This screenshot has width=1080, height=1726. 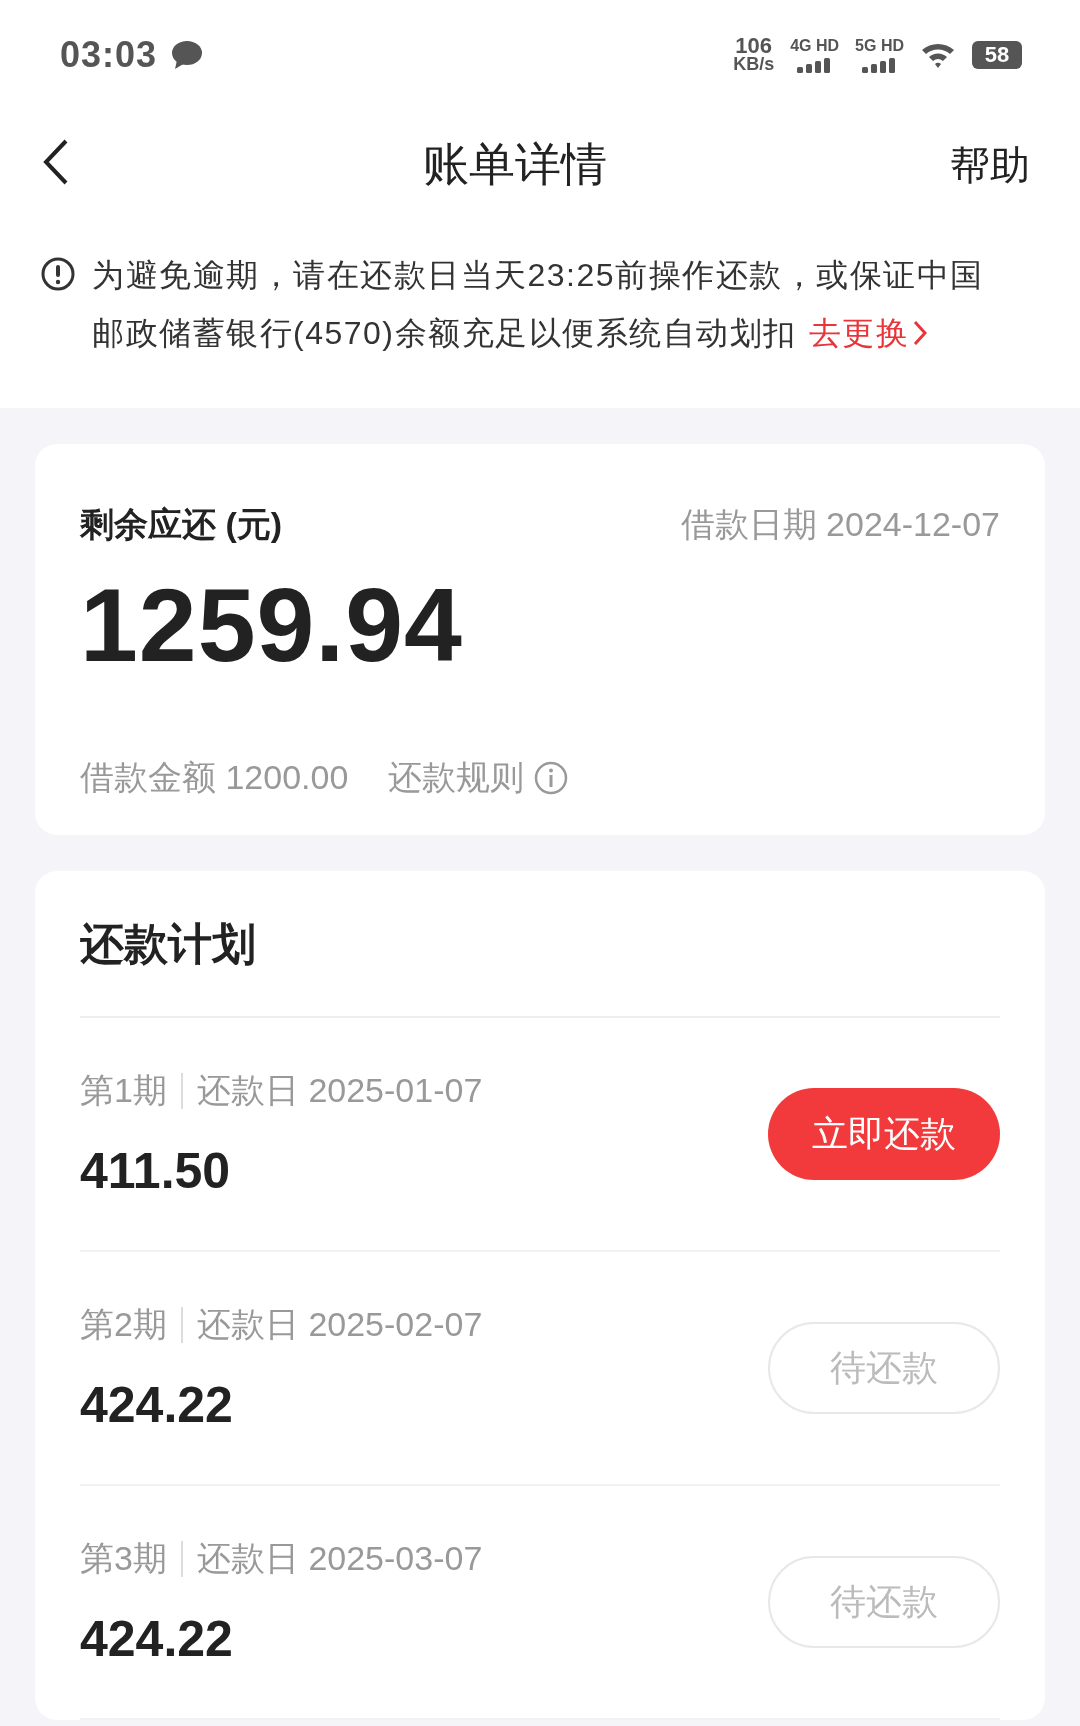 What do you see at coordinates (867, 333) in the screenshot?
I see `change-link: 去更换` at bounding box center [867, 333].